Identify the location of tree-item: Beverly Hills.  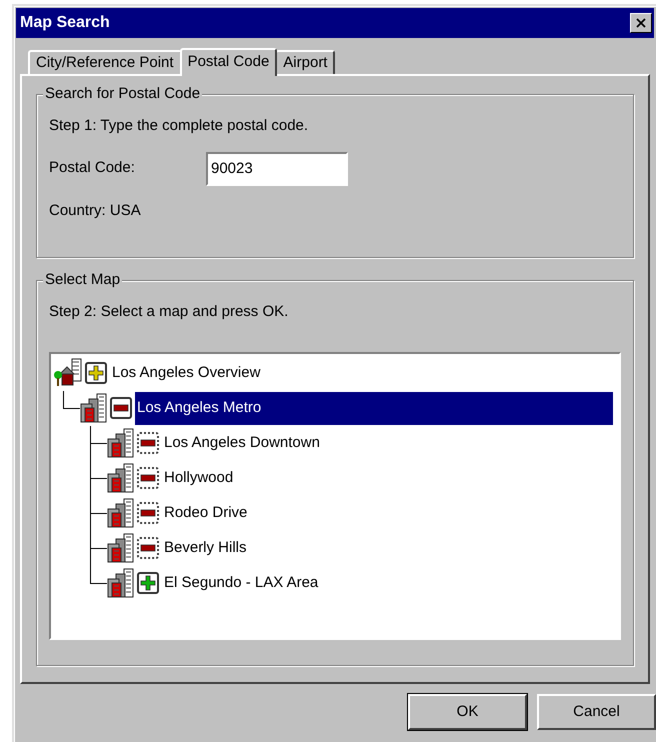
(387, 548).